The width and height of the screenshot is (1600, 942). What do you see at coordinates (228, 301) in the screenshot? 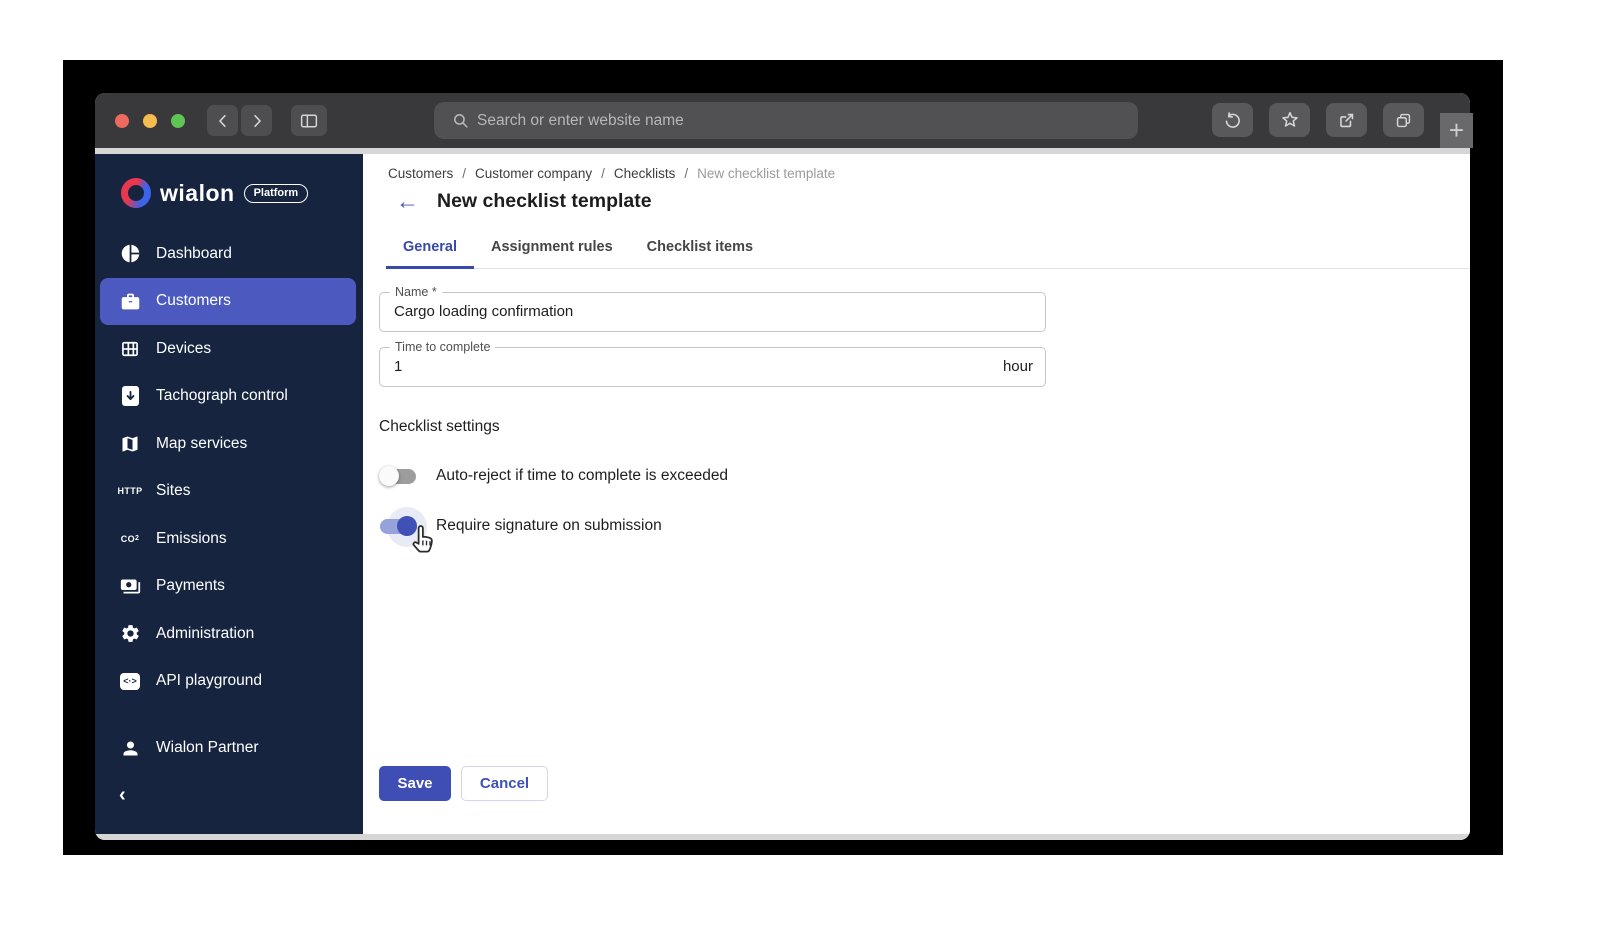
I see `sidebar-item-customers: Customers` at bounding box center [228, 301].